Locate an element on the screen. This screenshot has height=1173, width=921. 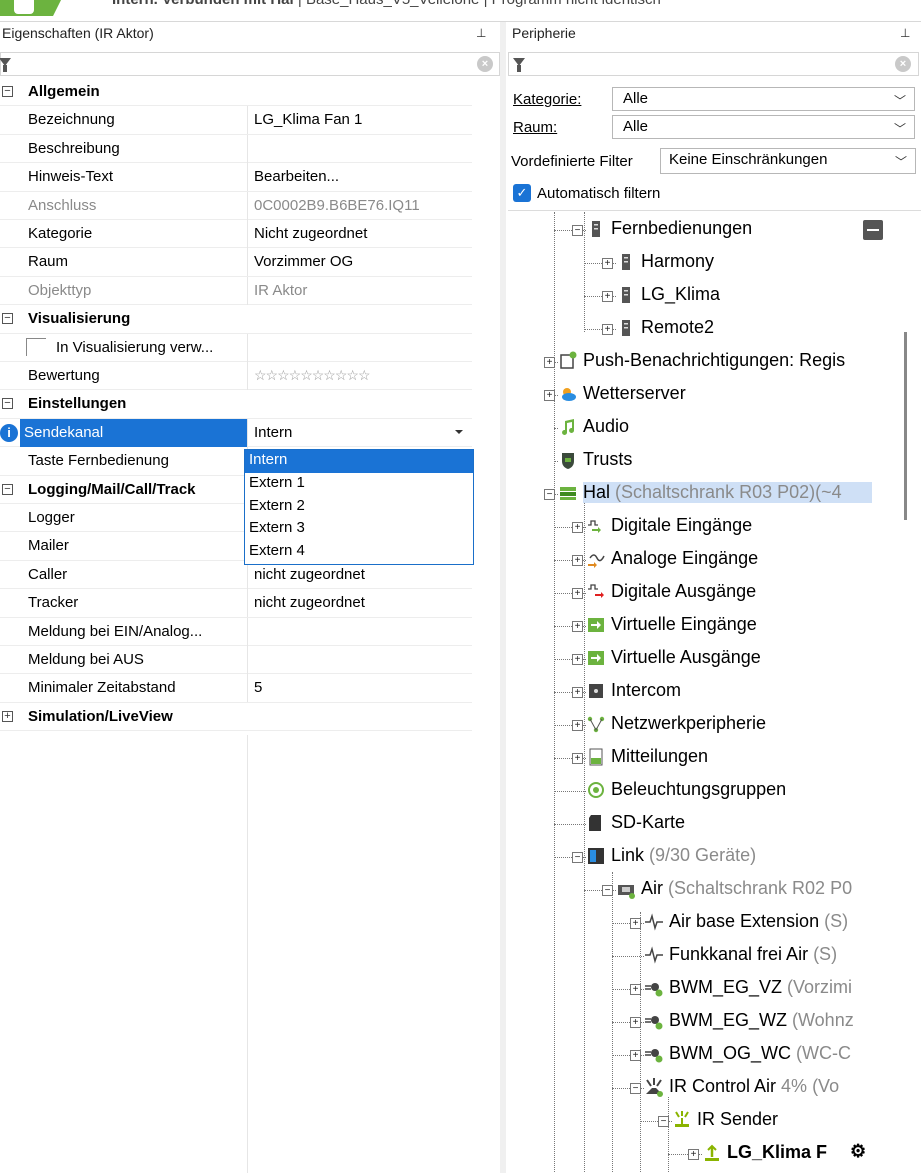
tree-node: + Push-Benachrichtigungen: Regis is located at coordinates (706, 361).